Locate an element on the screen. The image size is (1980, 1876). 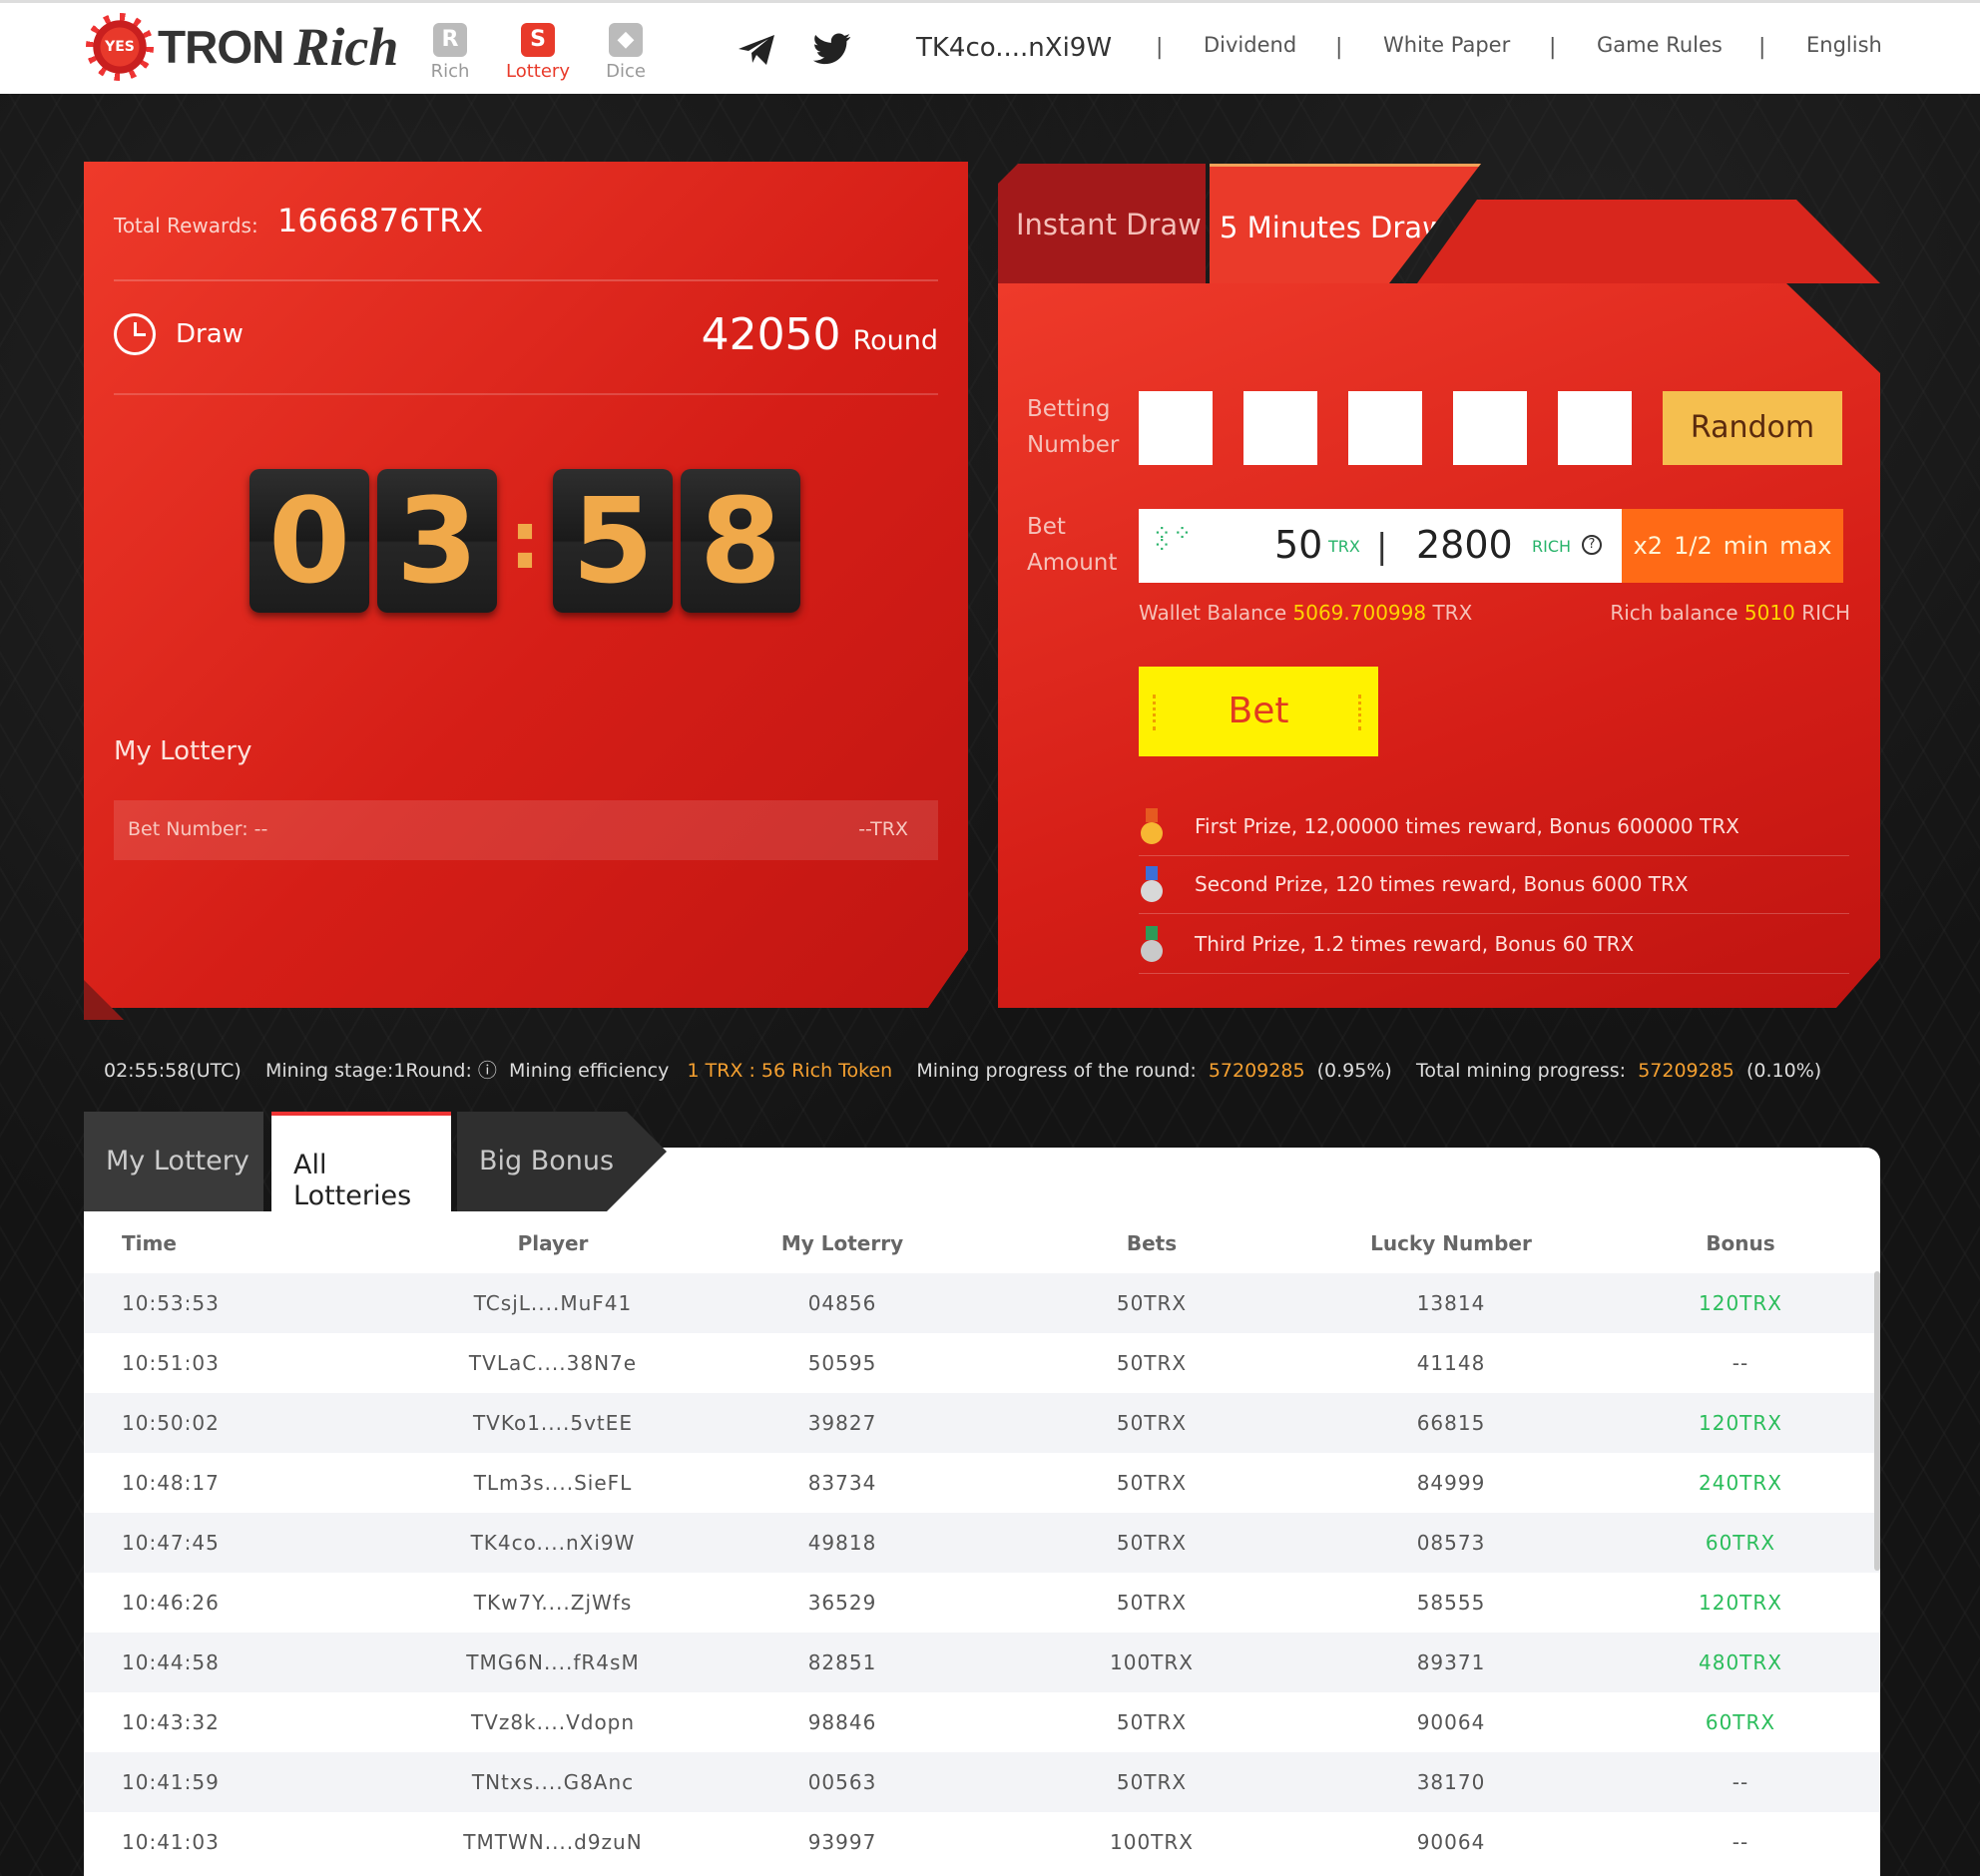
wallet-address: TK4co....nXi9W is located at coordinates (1014, 48).